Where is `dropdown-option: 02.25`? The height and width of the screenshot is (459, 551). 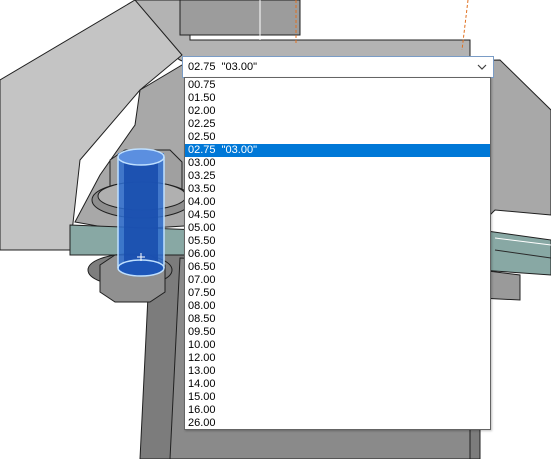 dropdown-option: 02.25 is located at coordinates (337, 124).